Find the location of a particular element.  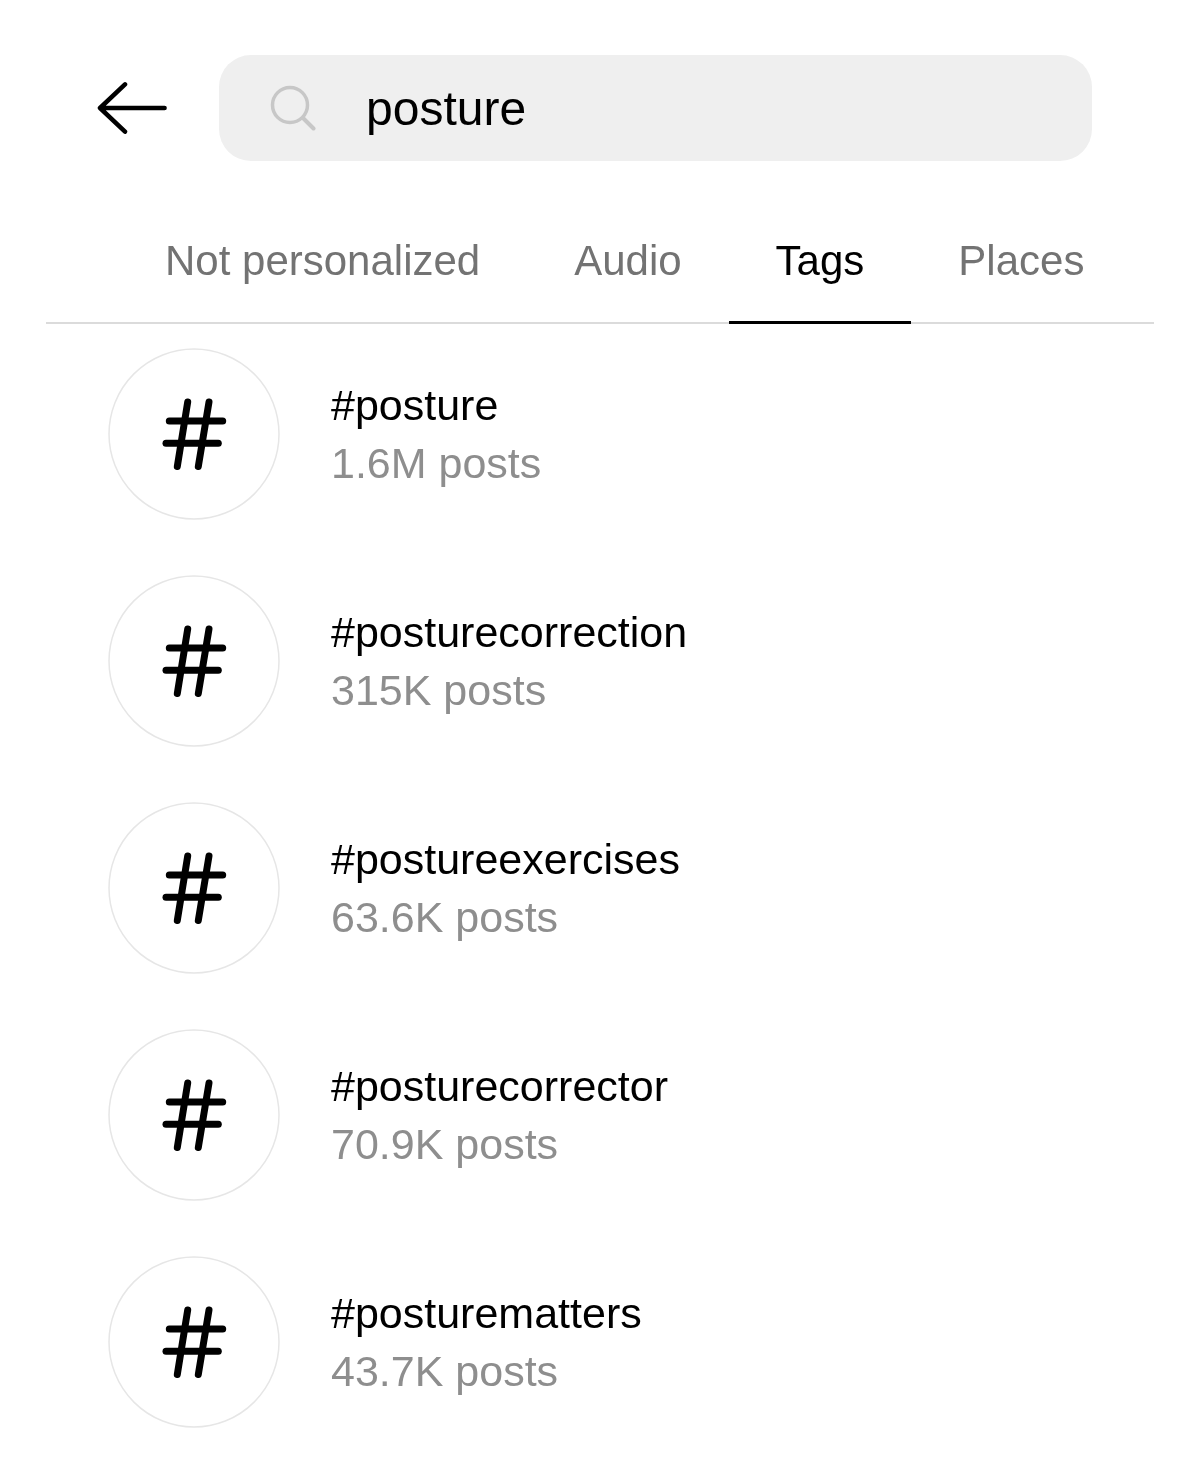

search-icon is located at coordinates (293, 108).